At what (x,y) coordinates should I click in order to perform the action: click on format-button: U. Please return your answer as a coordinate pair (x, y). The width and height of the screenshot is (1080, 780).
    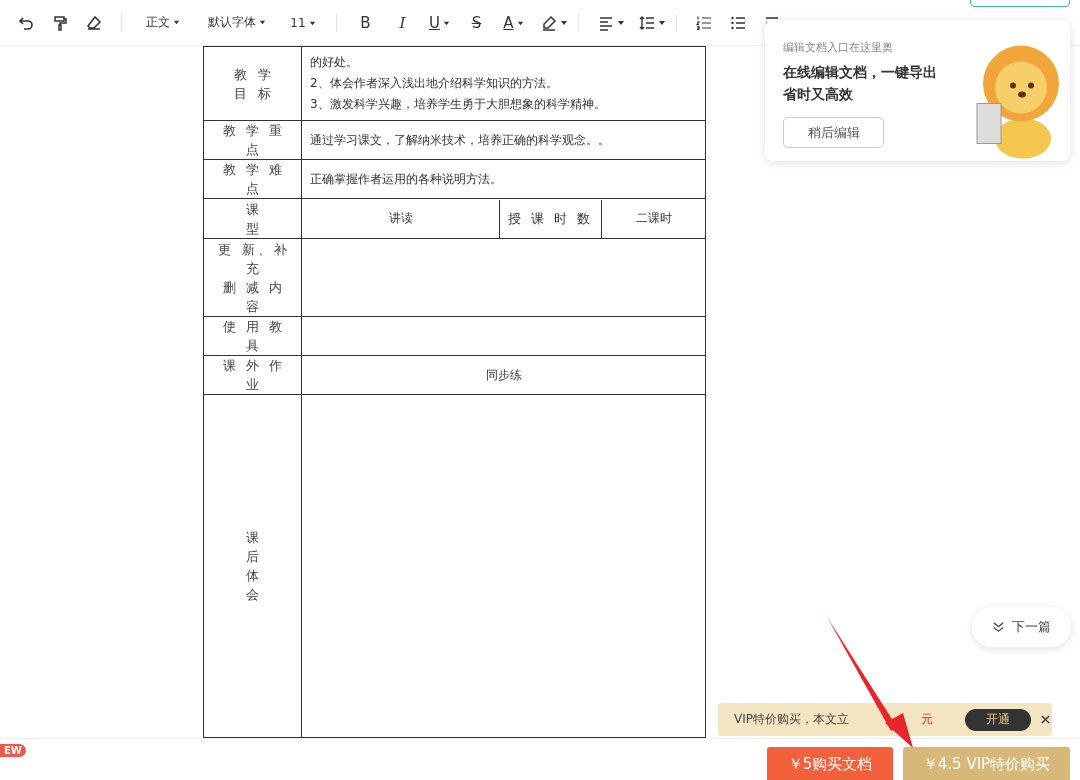
    Looking at the image, I should click on (439, 22).